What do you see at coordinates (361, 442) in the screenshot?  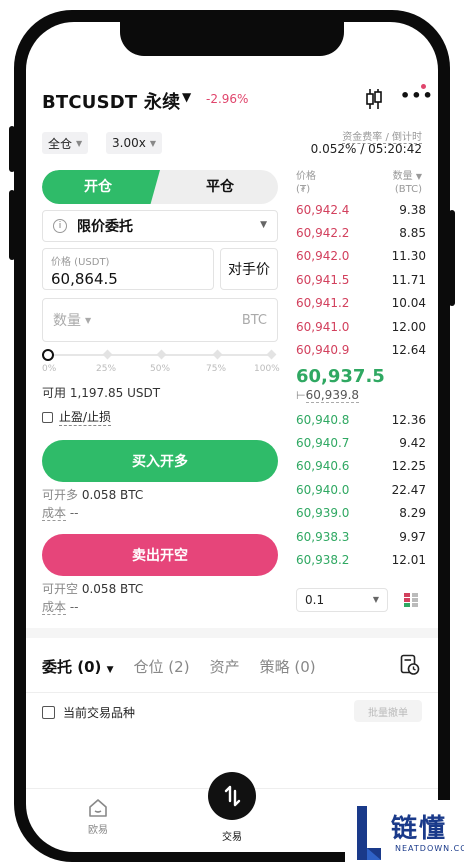 I see `bid-row: 60,940.7 9.42` at bounding box center [361, 442].